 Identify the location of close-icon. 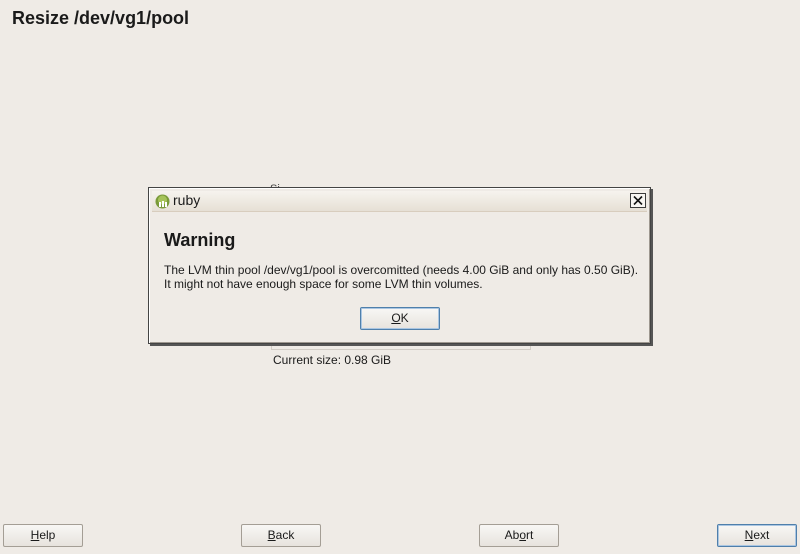
(638, 200).